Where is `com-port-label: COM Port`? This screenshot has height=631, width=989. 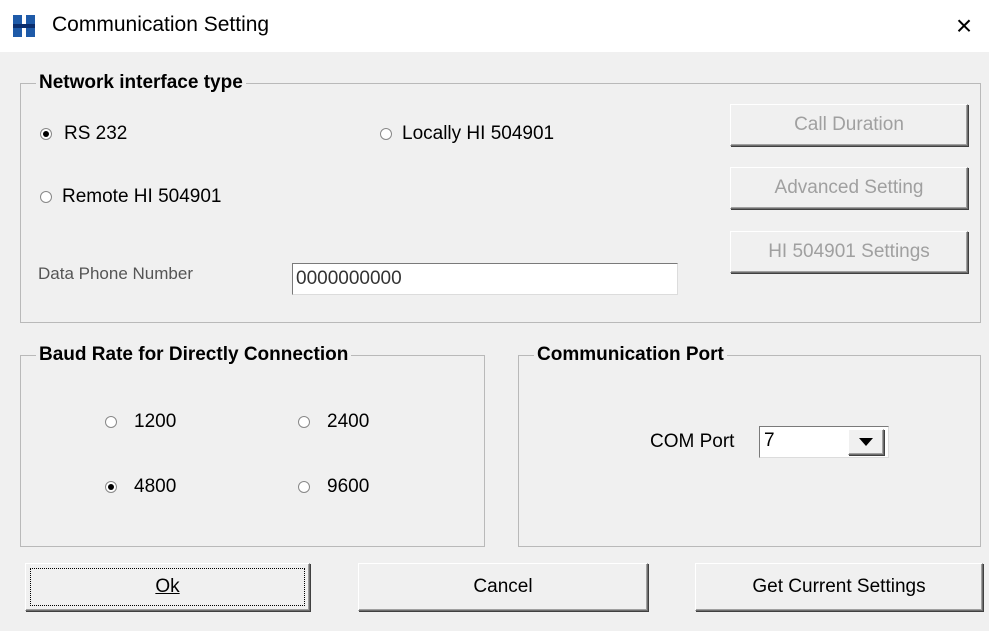
com-port-label: COM Port is located at coordinates (692, 441).